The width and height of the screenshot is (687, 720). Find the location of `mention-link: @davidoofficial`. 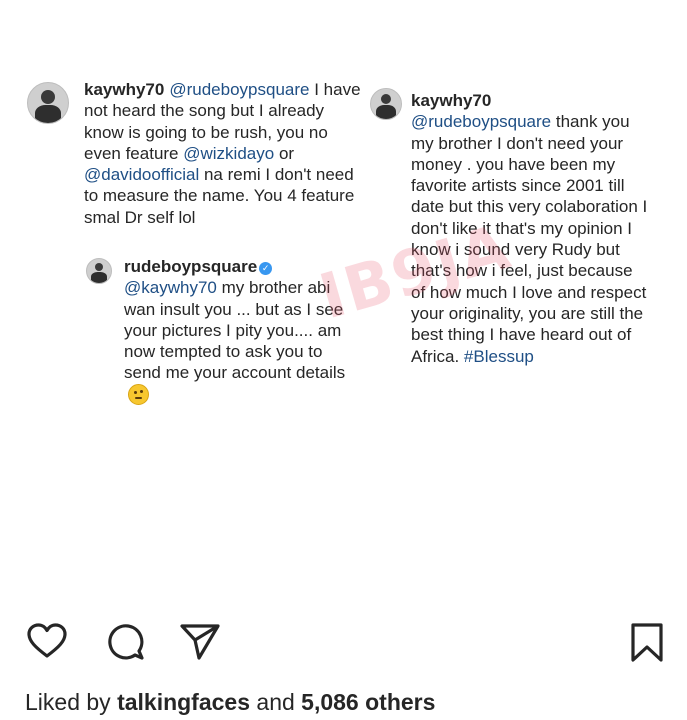

mention-link: @davidoofficial is located at coordinates (141, 174).